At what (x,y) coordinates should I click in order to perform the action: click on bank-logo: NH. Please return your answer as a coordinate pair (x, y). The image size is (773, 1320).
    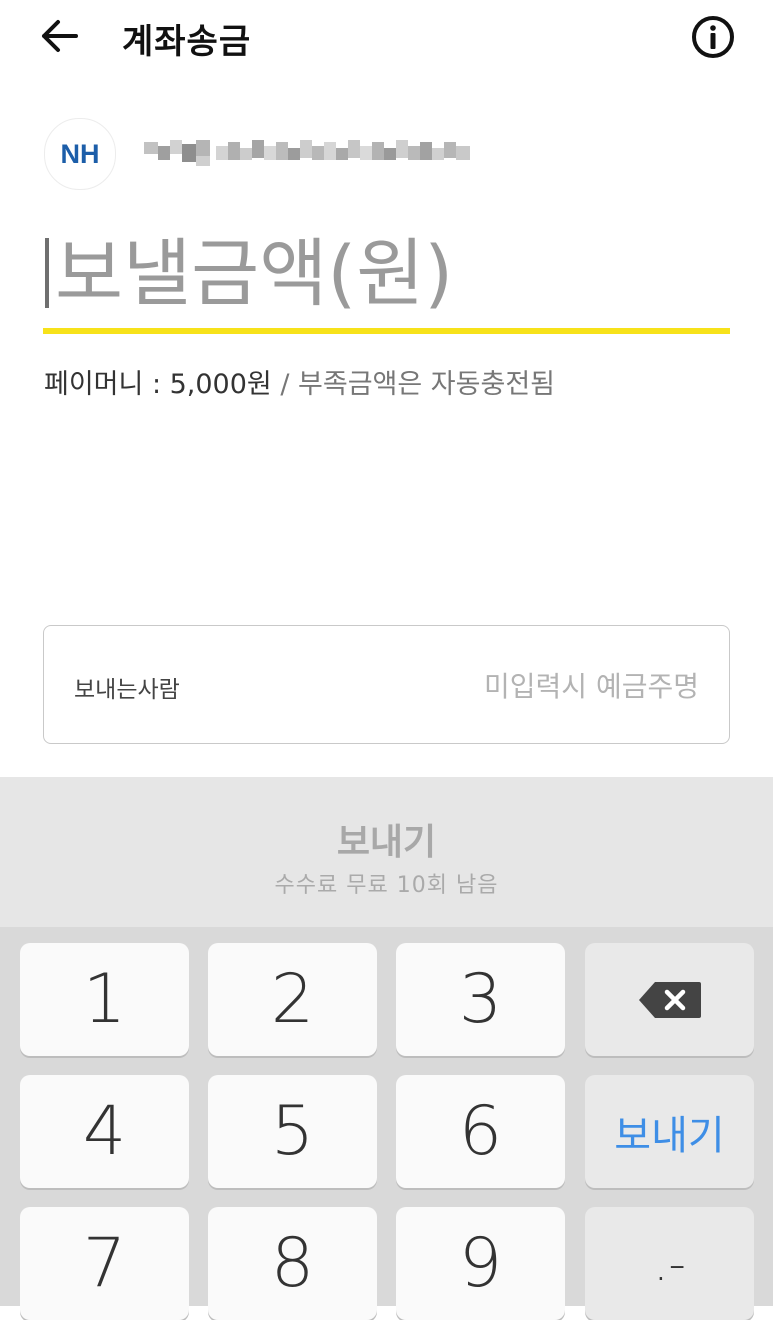
    Looking at the image, I should click on (80, 154).